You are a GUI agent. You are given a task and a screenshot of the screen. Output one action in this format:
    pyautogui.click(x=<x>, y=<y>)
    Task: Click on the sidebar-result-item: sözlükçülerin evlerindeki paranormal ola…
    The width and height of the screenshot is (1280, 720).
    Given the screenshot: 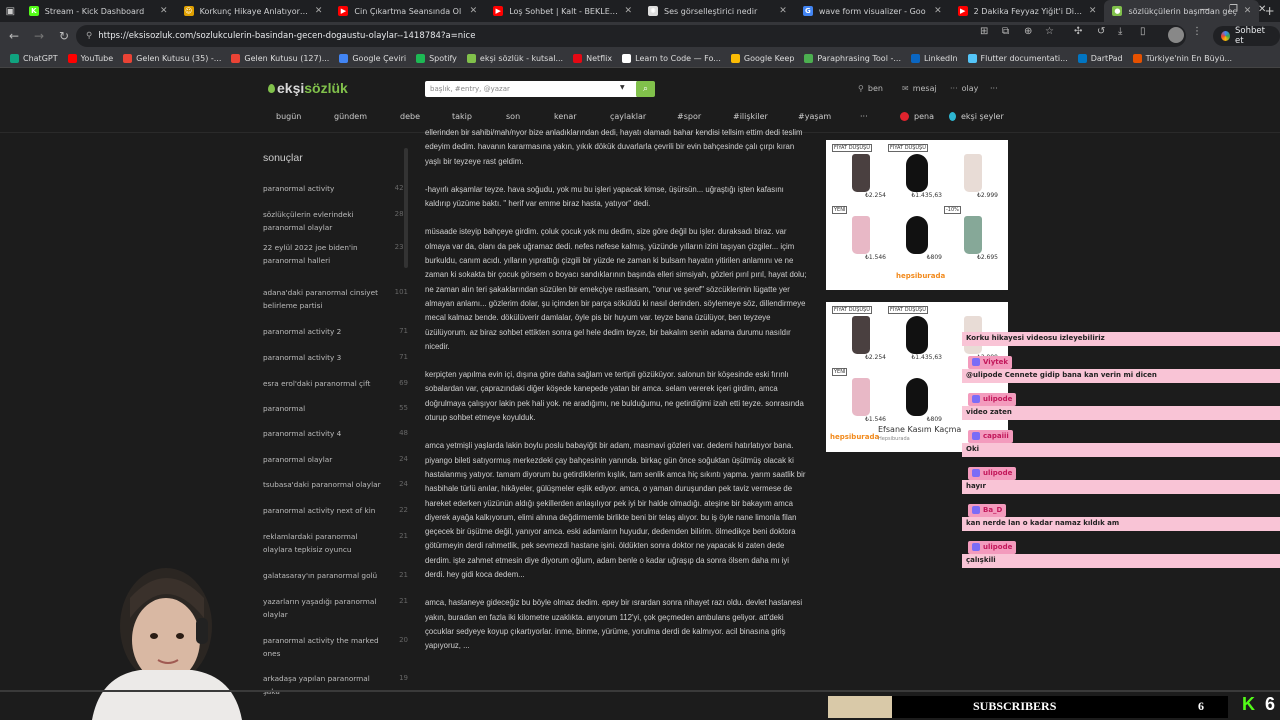 What is the action you would take?
    pyautogui.click(x=335, y=221)
    